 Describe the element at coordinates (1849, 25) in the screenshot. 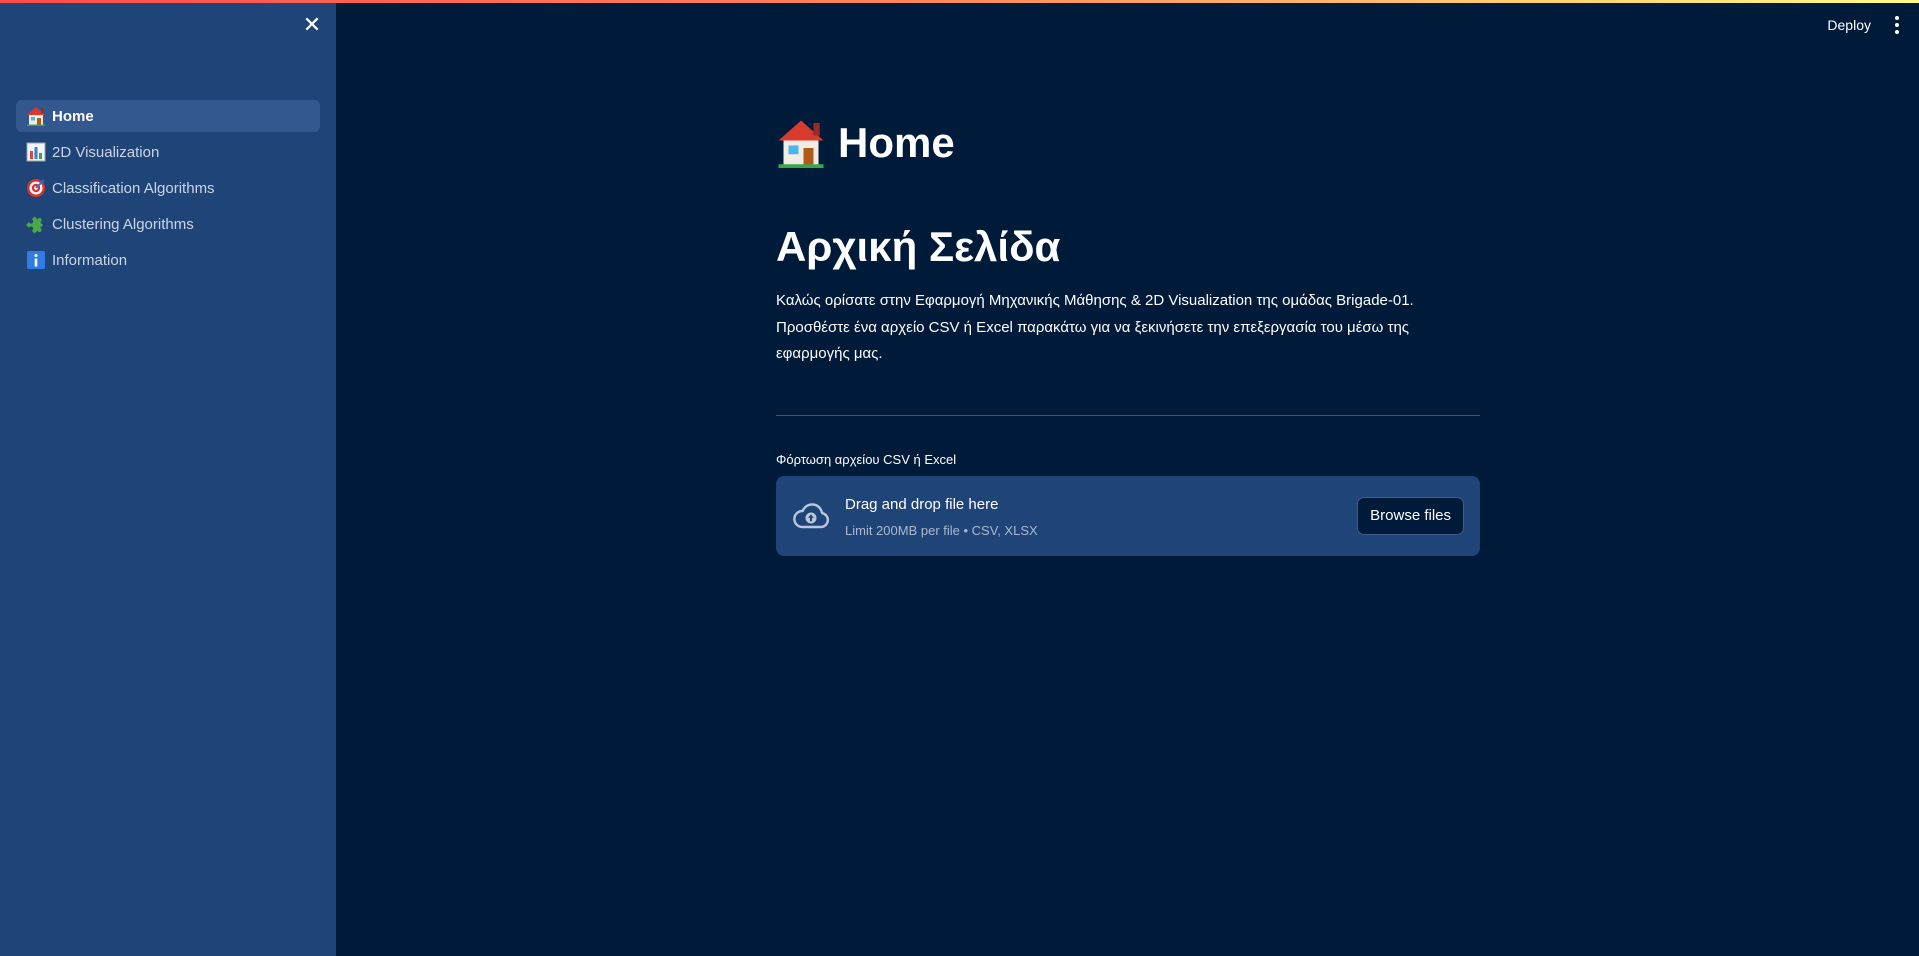

I see `deploy-button: Deploy` at that location.